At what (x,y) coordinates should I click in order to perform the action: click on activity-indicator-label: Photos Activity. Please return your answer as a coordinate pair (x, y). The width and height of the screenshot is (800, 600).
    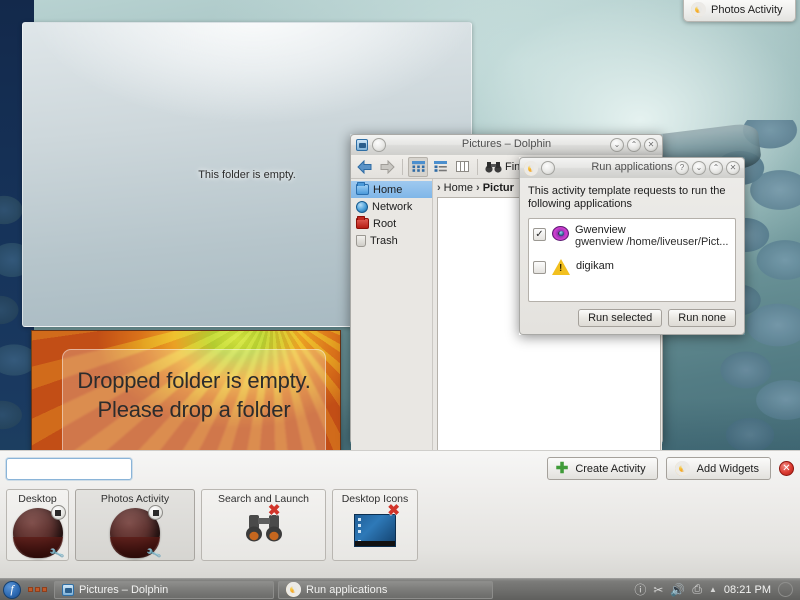
    Looking at the image, I should click on (747, 9).